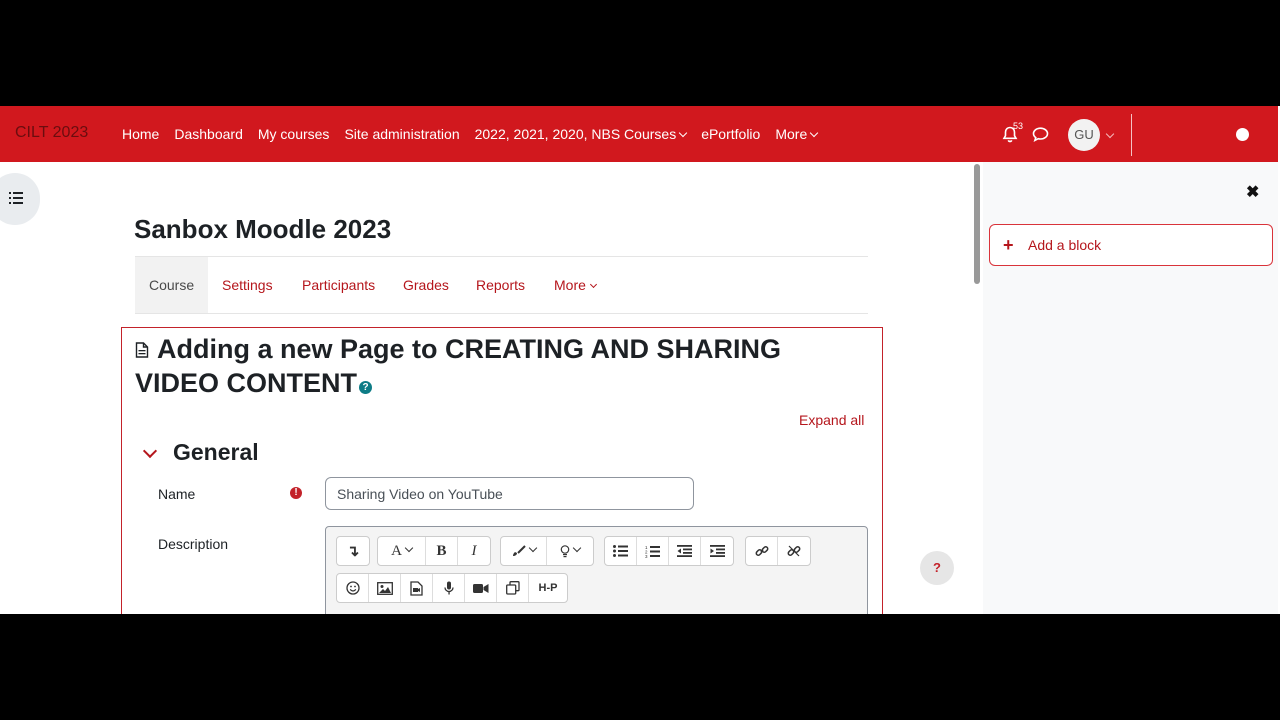 The image size is (1280, 720). Describe the element at coordinates (338, 285) in the screenshot. I see `tab-participants: Participants` at that location.